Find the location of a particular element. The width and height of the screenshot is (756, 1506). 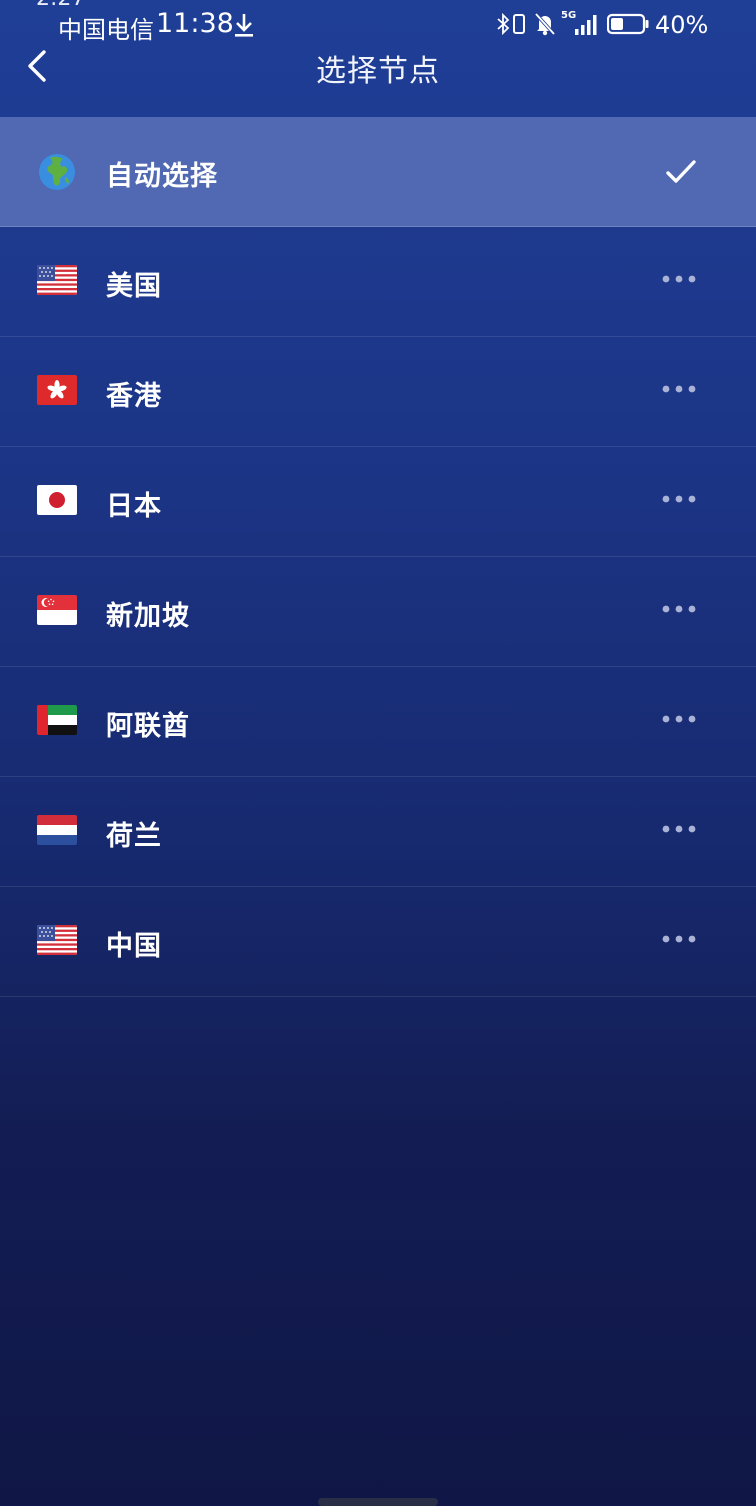

check-icon is located at coordinates (681, 171).